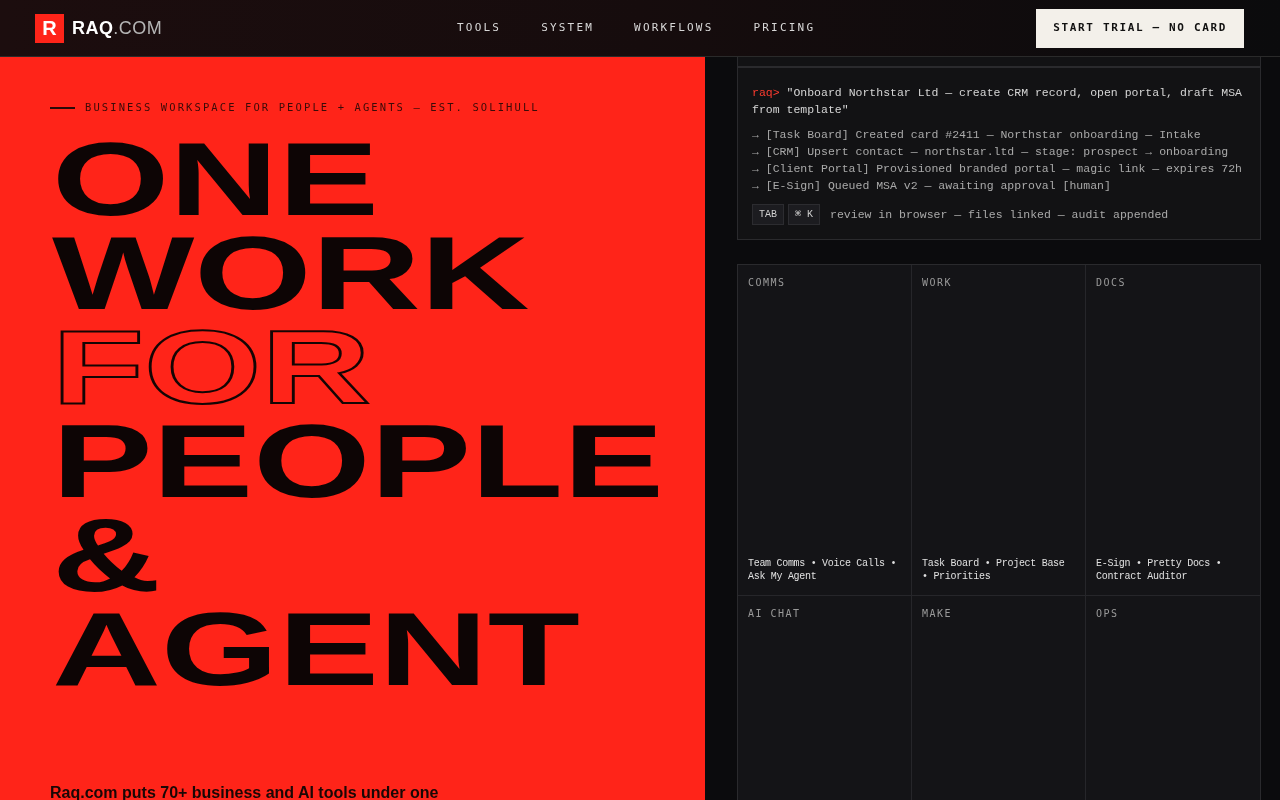 This screenshot has height=800, width=1280. Describe the element at coordinates (938, 283) in the screenshot. I see `module-label: WORK` at that location.